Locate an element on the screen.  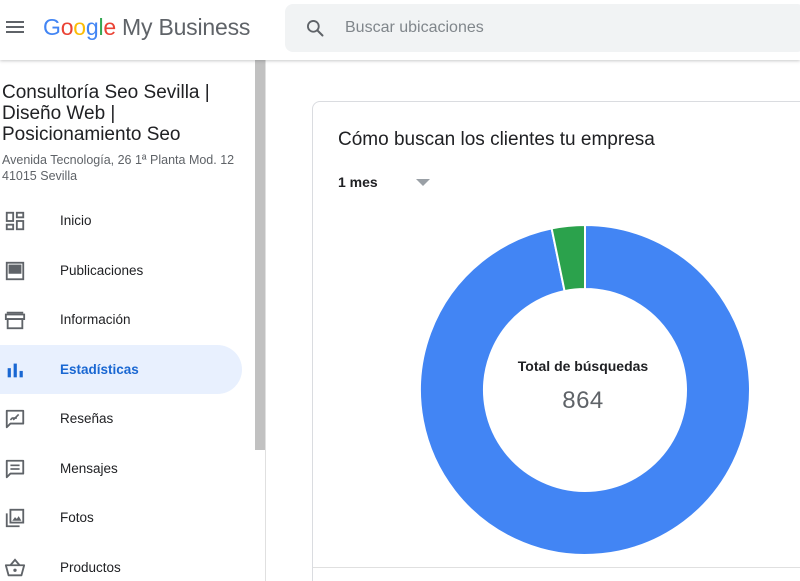
store-icon is located at coordinates (15, 320).